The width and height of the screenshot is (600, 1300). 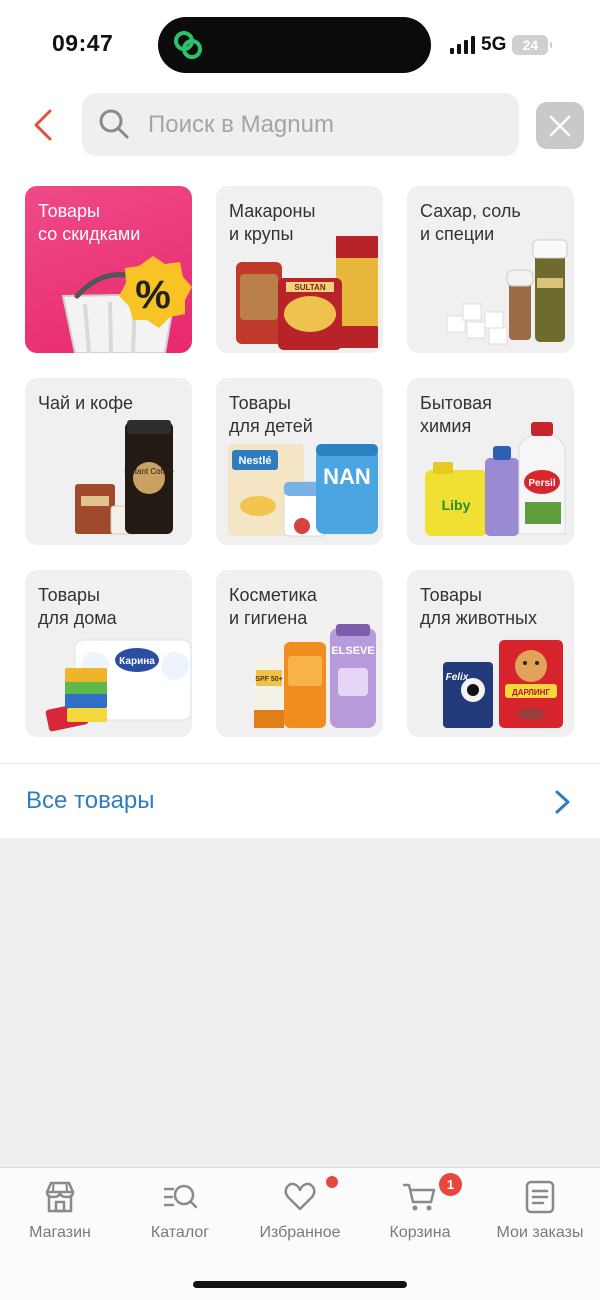 I want to click on tab-cart: Корзина, so click(x=420, y=1220).